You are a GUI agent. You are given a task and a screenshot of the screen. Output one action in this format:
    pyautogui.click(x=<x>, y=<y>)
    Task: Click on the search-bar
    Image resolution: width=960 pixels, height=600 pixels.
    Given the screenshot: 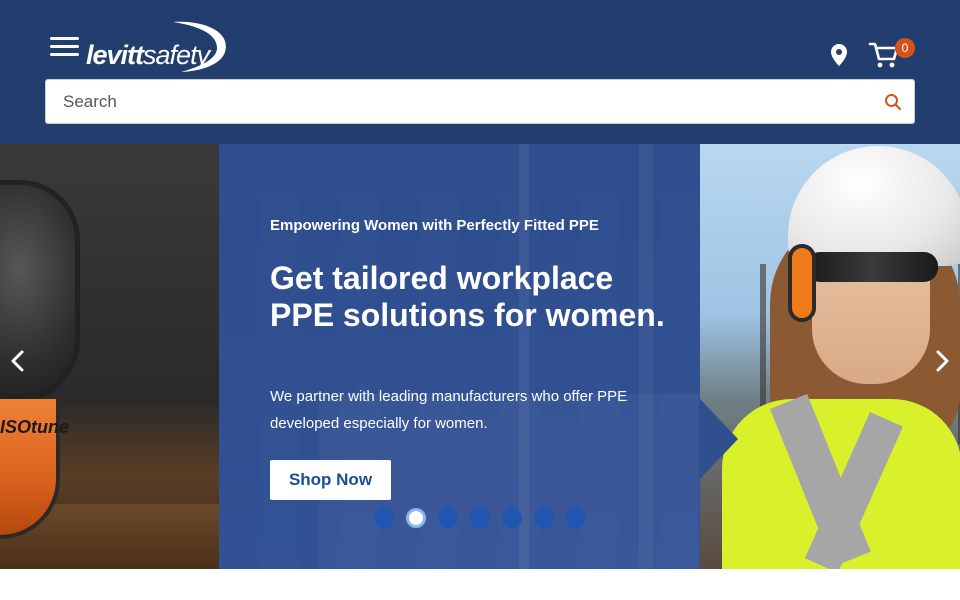 What is the action you would take?
    pyautogui.click(x=480, y=101)
    